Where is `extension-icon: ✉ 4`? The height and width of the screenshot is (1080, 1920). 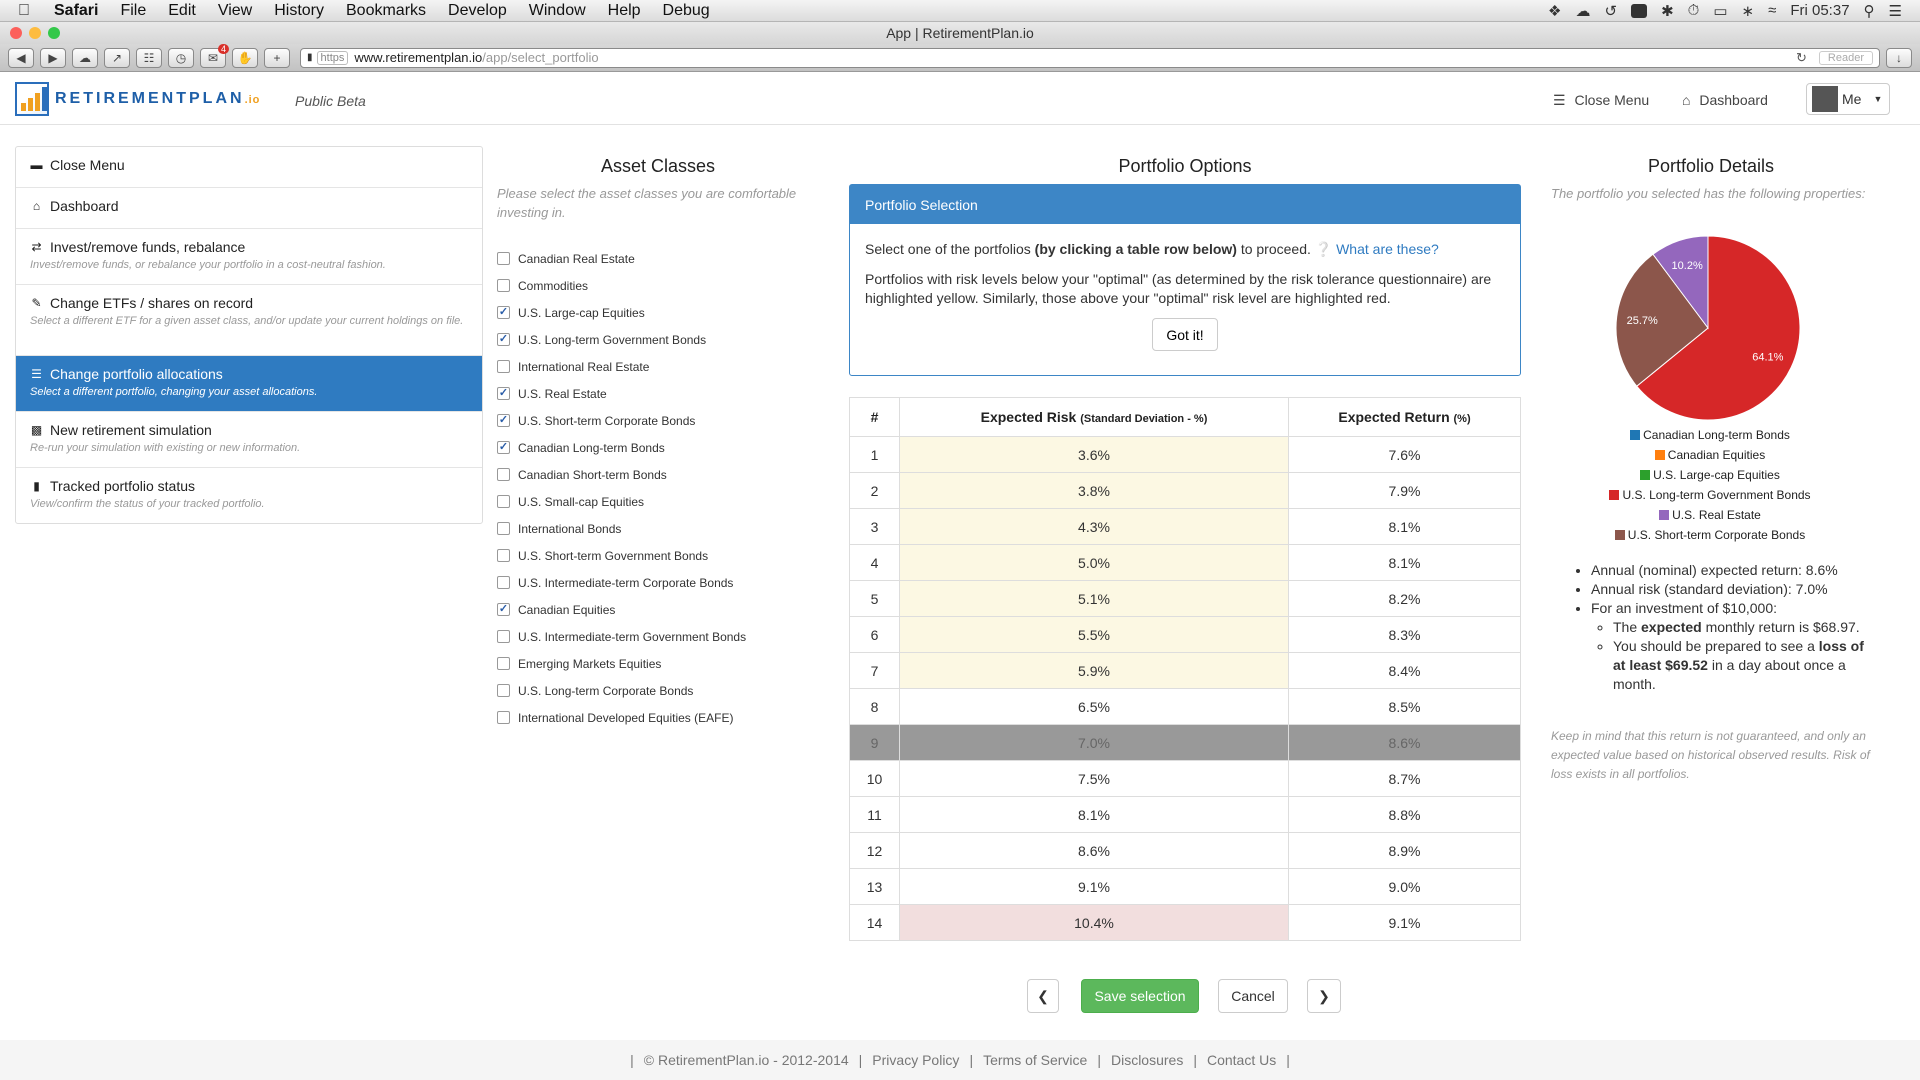
extension-icon: ✉ 4 is located at coordinates (214, 55).